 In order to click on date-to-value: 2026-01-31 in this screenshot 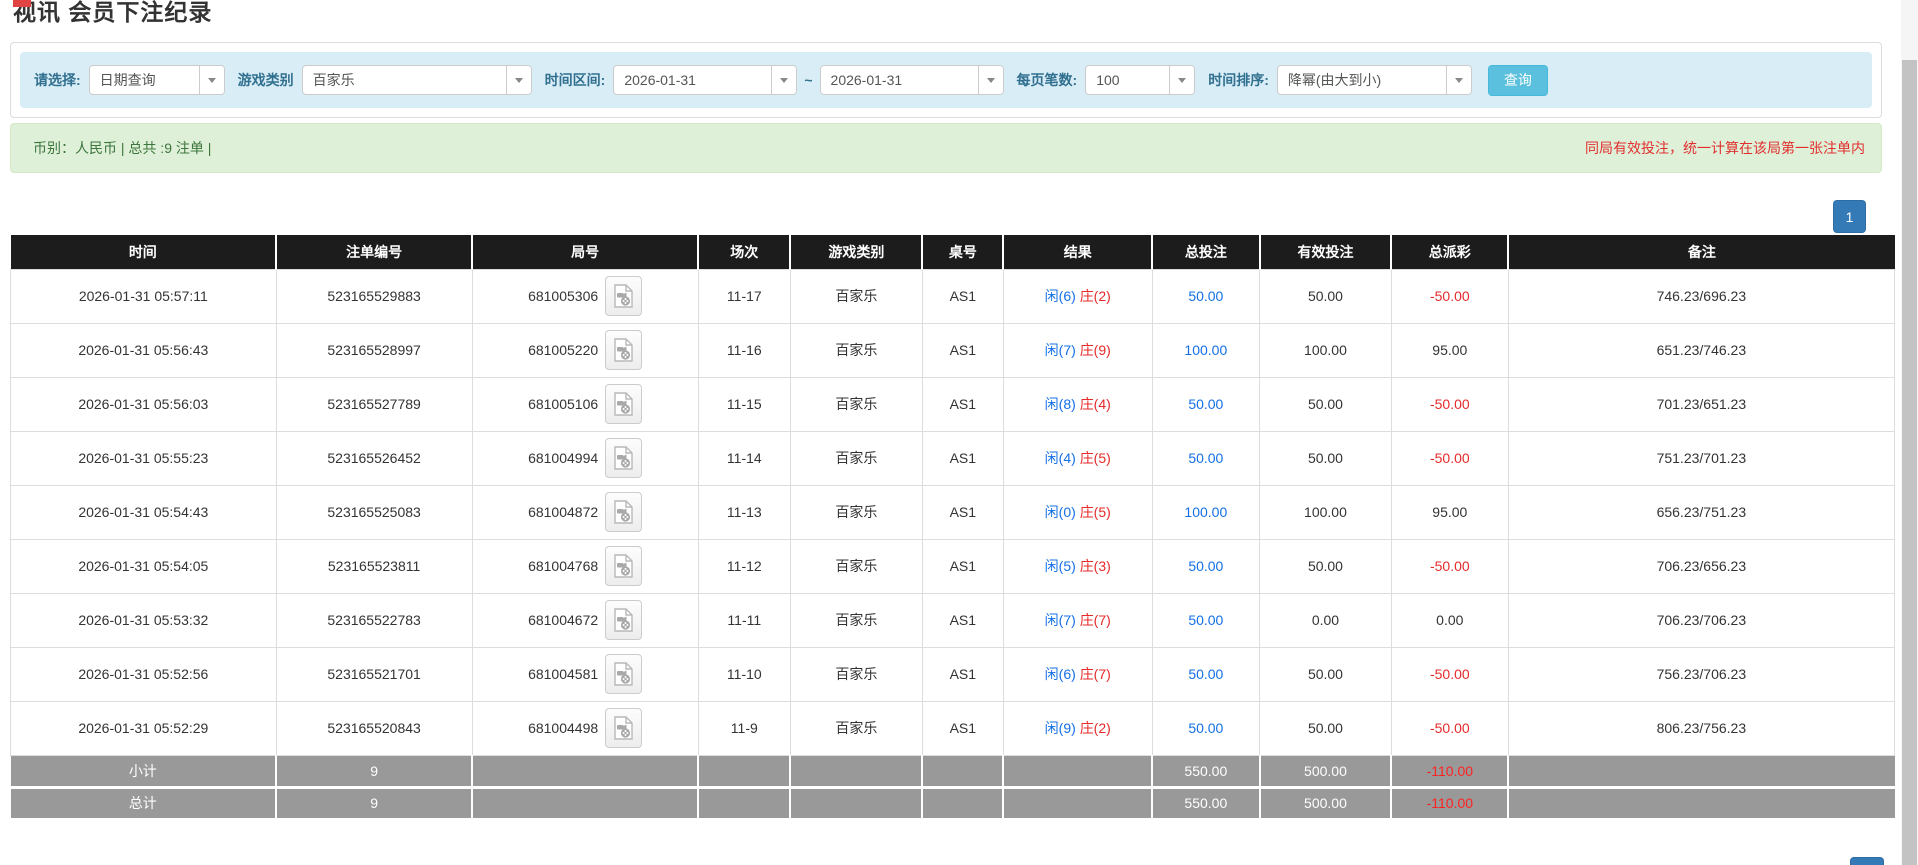, I will do `click(866, 80)`.